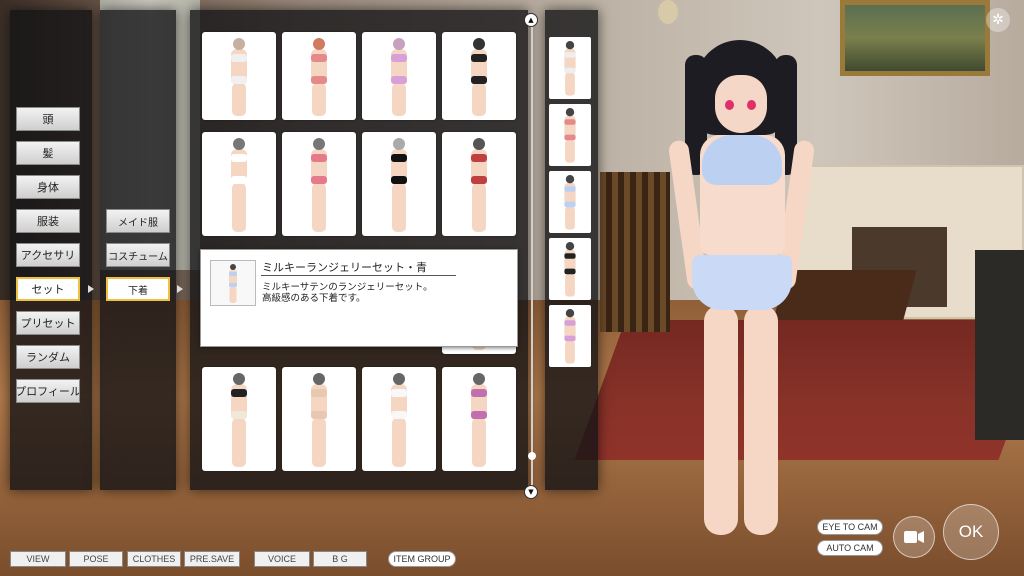 Image resolution: width=1024 pixels, height=576 pixels. What do you see at coordinates (48, 391) in the screenshot?
I see `category-profile-button: プロフィール` at bounding box center [48, 391].